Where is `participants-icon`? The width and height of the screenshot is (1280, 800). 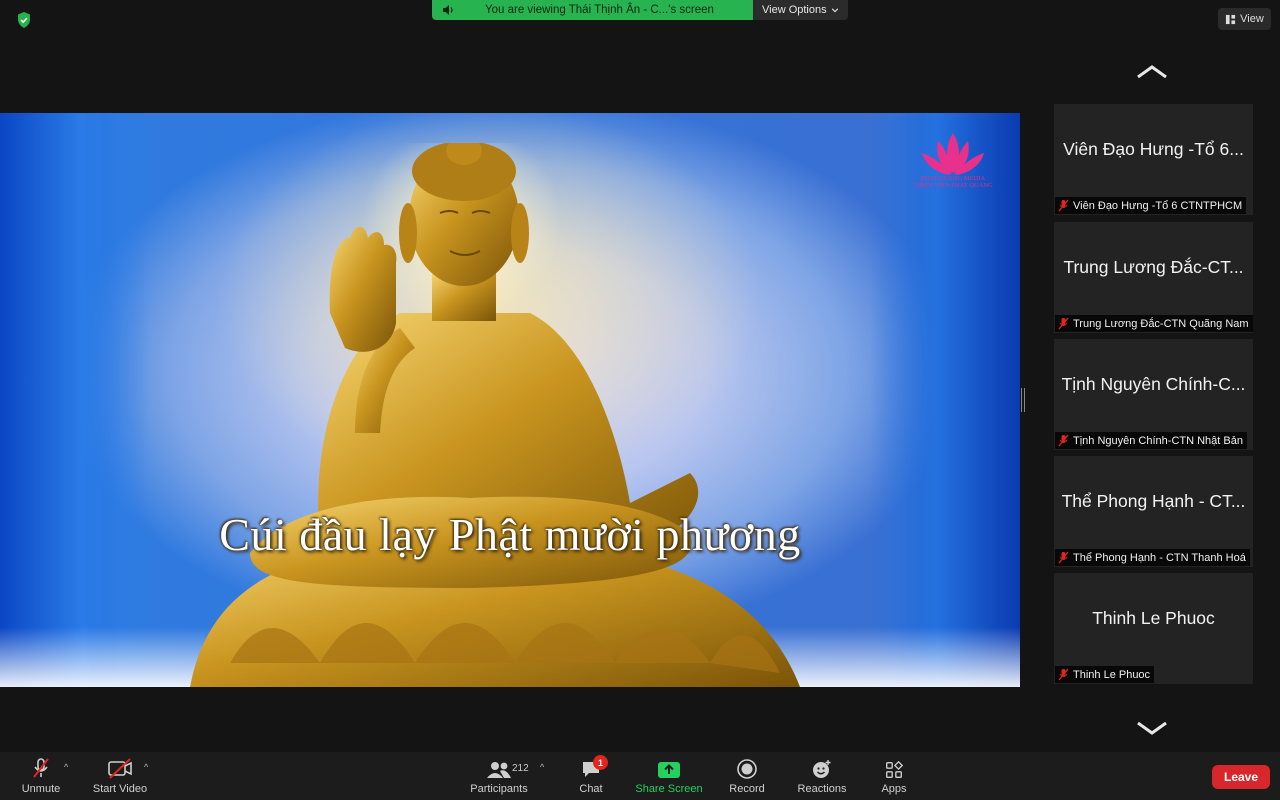
participants-icon is located at coordinates (499, 770).